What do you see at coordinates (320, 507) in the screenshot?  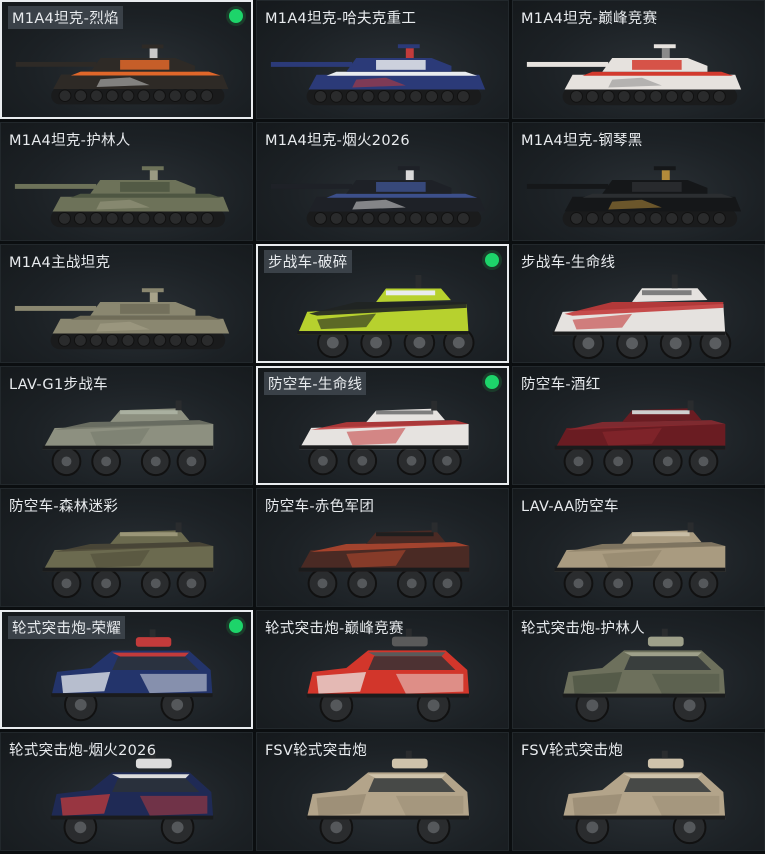 I see `skin-card-title: 防空车-赤色军团` at bounding box center [320, 507].